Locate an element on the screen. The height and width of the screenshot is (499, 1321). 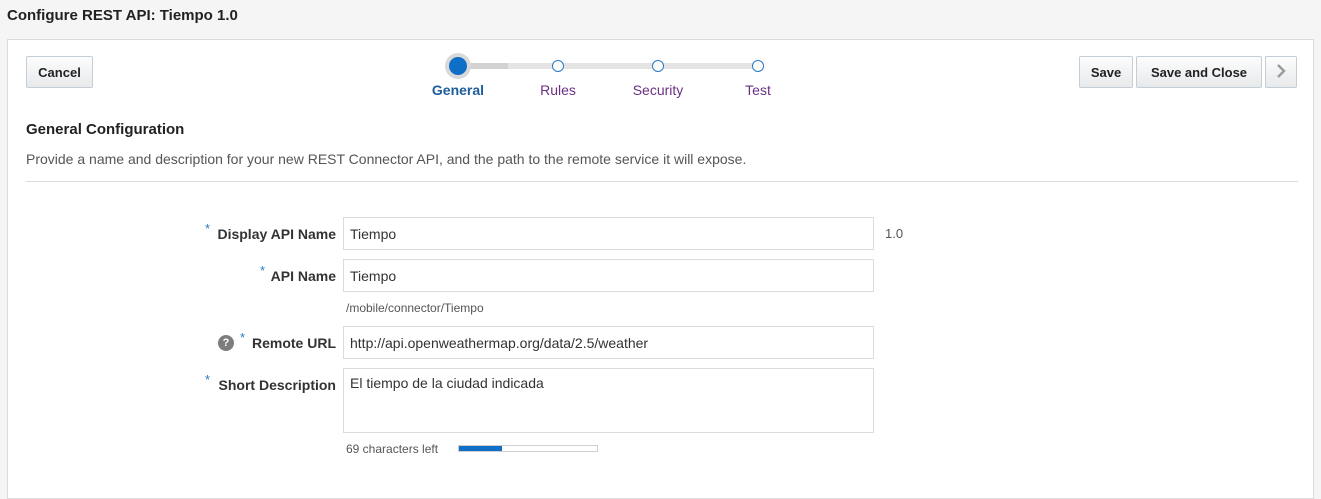
train-stop-test is located at coordinates (758, 66).